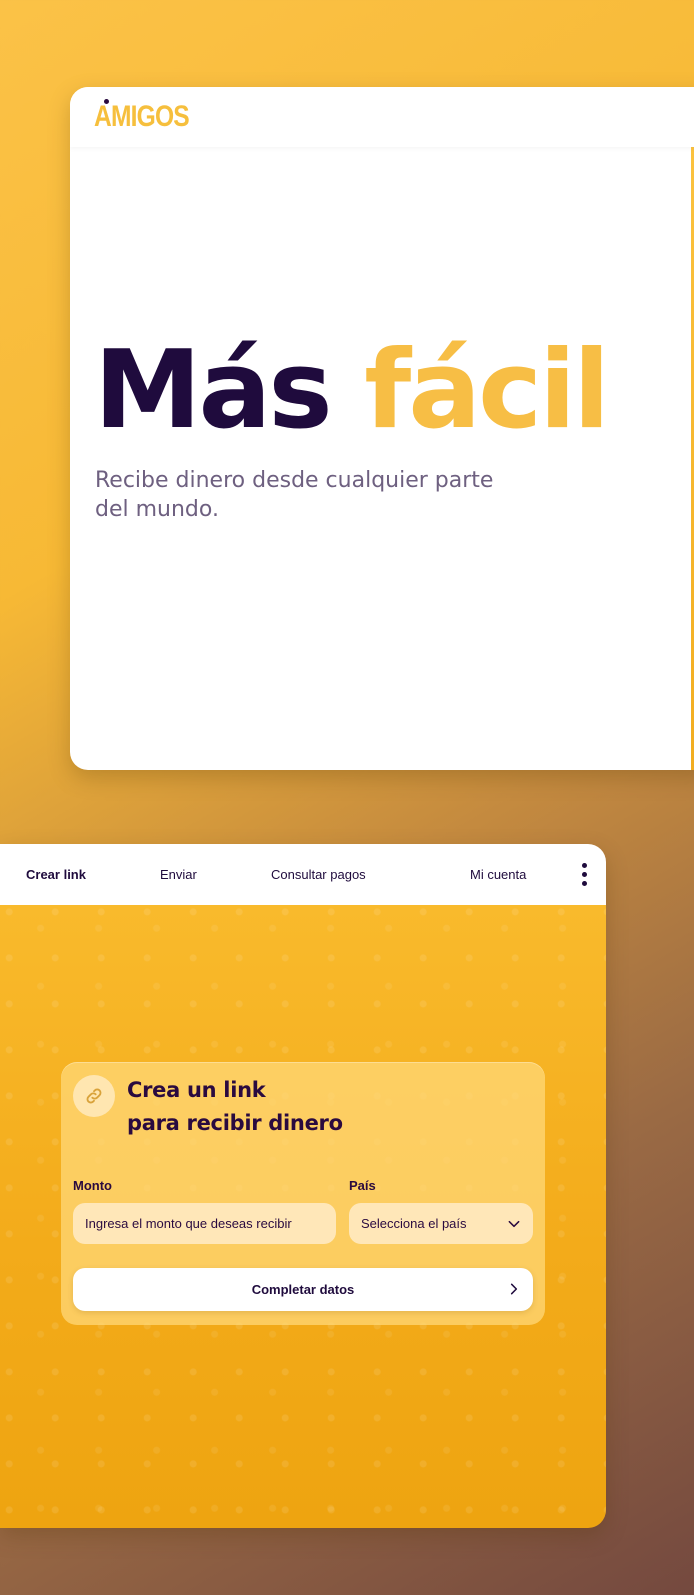 The width and height of the screenshot is (694, 1595). I want to click on complete-data-button: Completar datos, so click(303, 1289).